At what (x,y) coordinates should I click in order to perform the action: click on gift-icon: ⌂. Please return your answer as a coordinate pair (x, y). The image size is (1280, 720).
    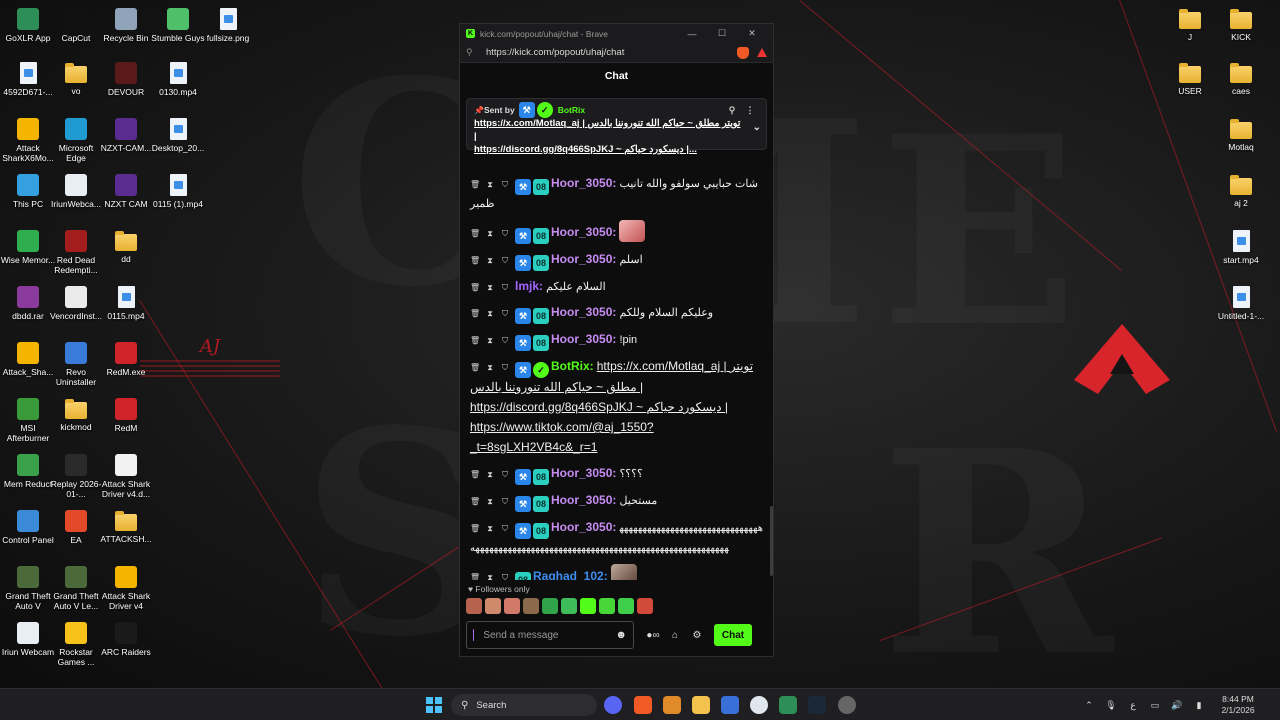
    Looking at the image, I should click on (675, 635).